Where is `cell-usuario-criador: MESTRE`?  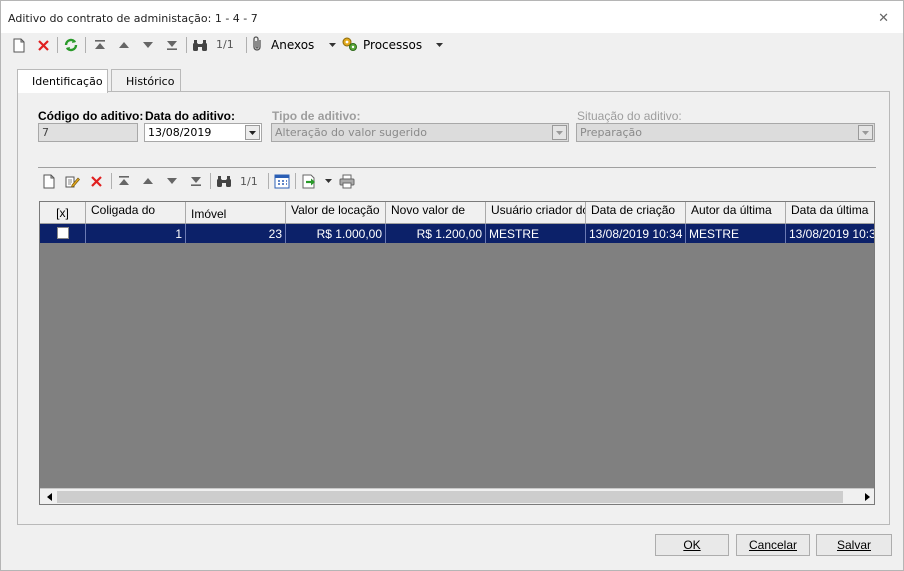
cell-usuario-criador: MESTRE is located at coordinates (536, 233).